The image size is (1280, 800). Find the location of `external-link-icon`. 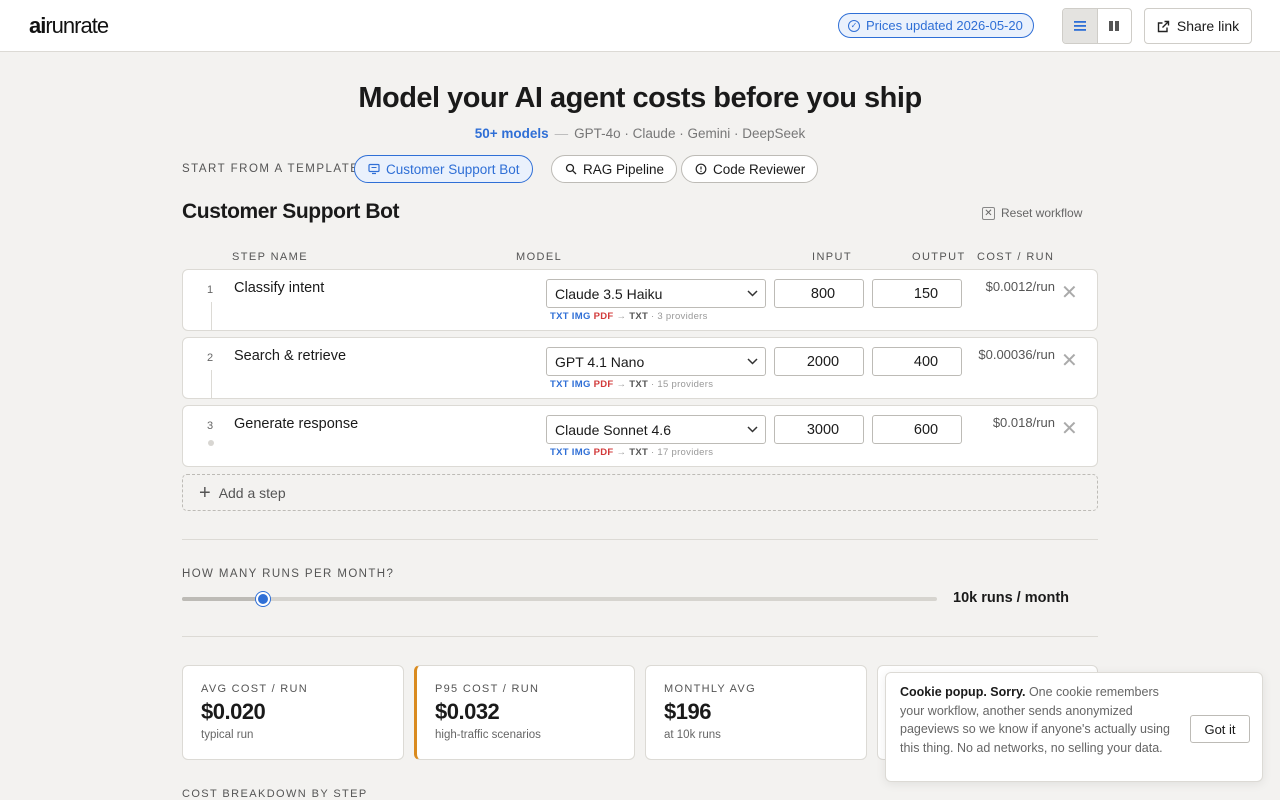

external-link-icon is located at coordinates (1163, 26).